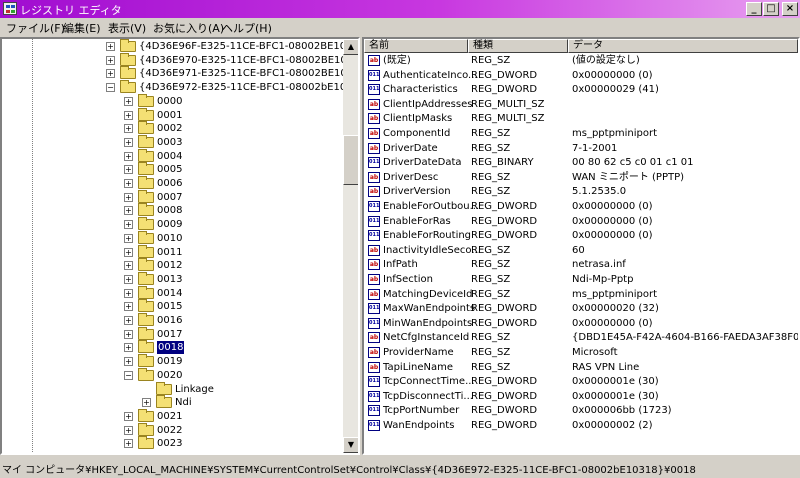 Image resolution: width=800 pixels, height=478 pixels. What do you see at coordinates (127, 28) in the screenshot?
I see `menu-view: 表示(V)` at bounding box center [127, 28].